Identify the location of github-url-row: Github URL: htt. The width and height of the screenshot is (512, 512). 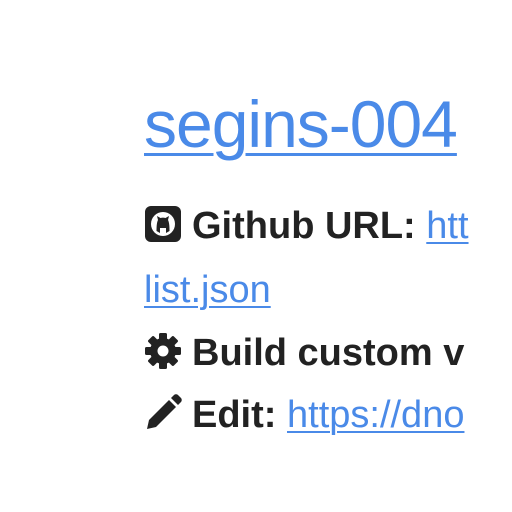
(306, 226).